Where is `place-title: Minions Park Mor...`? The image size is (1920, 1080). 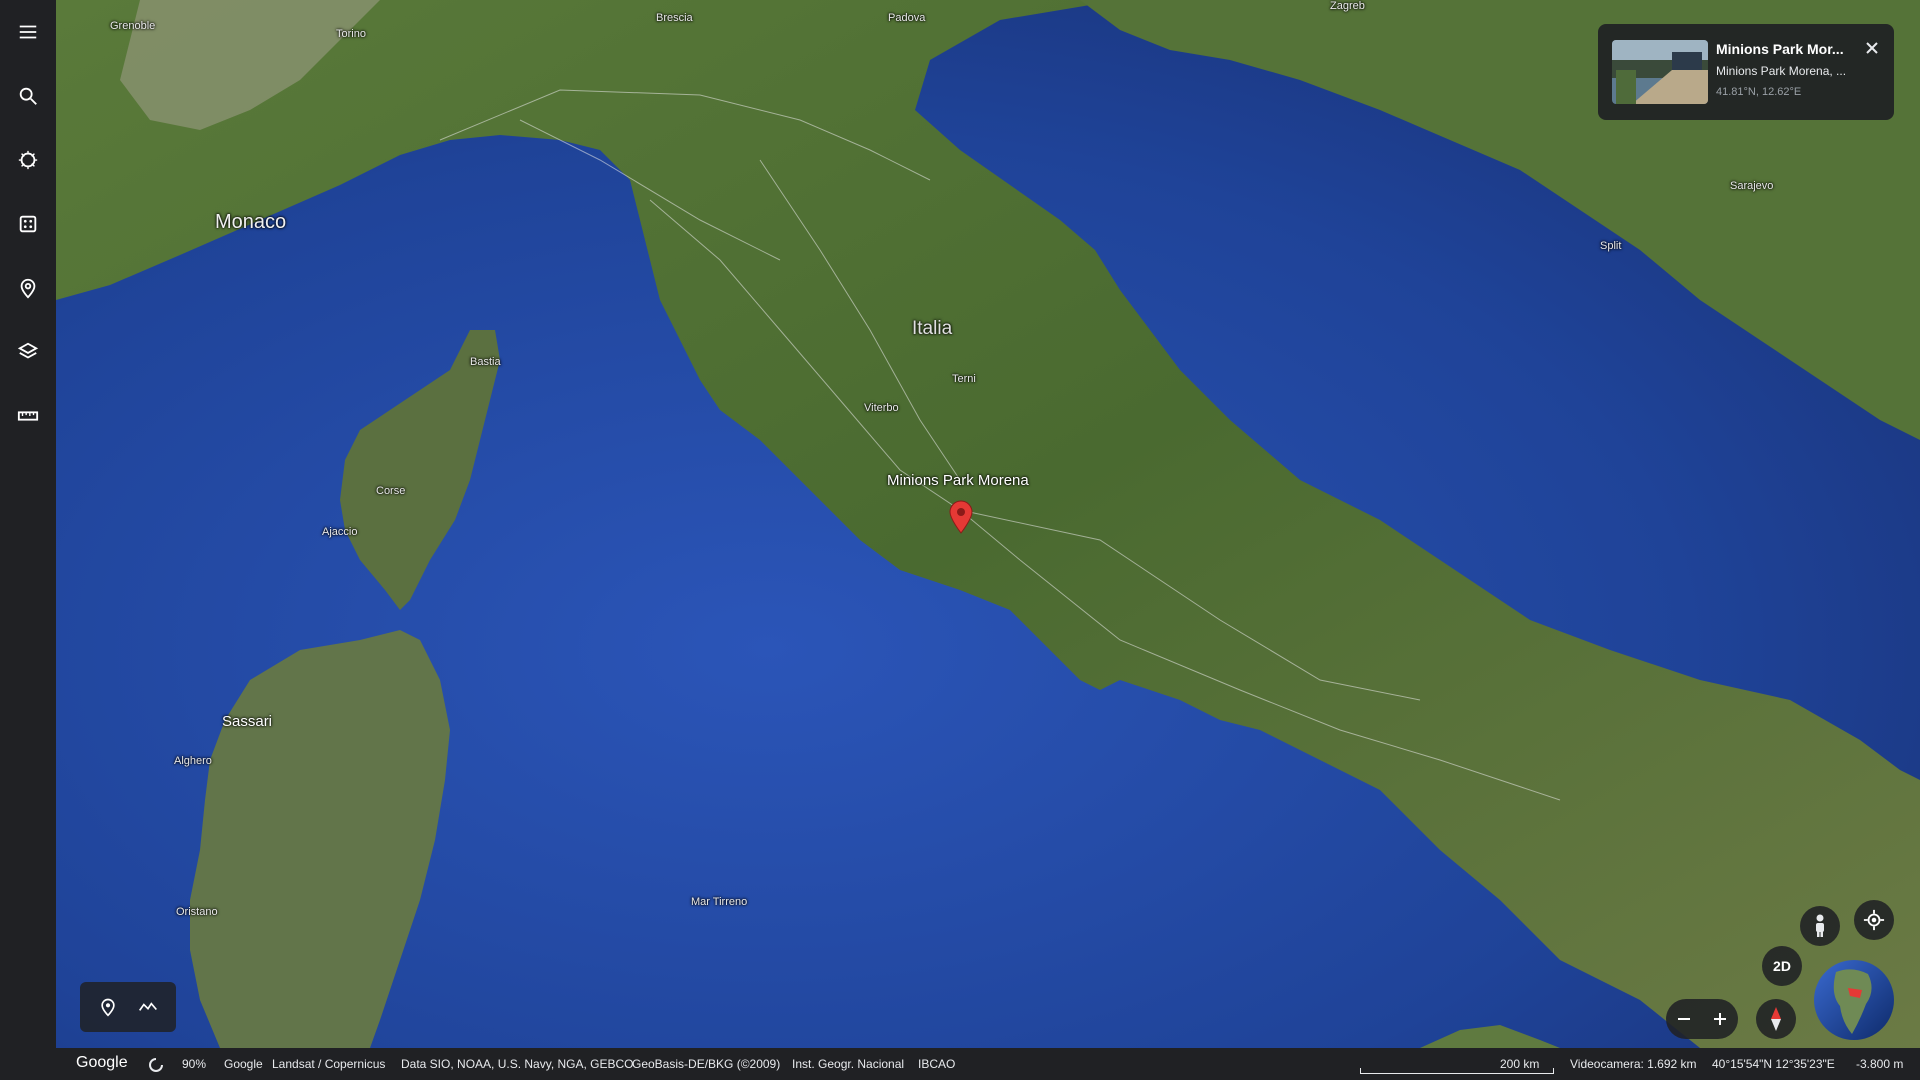 place-title: Minions Park Mor... is located at coordinates (1780, 49).